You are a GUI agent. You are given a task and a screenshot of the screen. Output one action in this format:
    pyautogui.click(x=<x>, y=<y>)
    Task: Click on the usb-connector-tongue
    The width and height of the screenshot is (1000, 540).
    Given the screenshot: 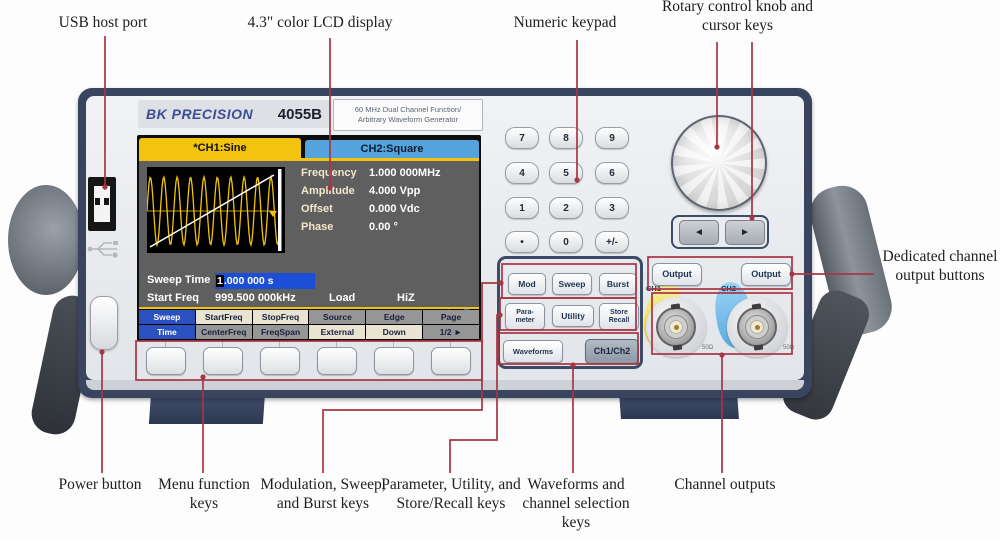 What is the action you would take?
    pyautogui.click(x=102, y=204)
    